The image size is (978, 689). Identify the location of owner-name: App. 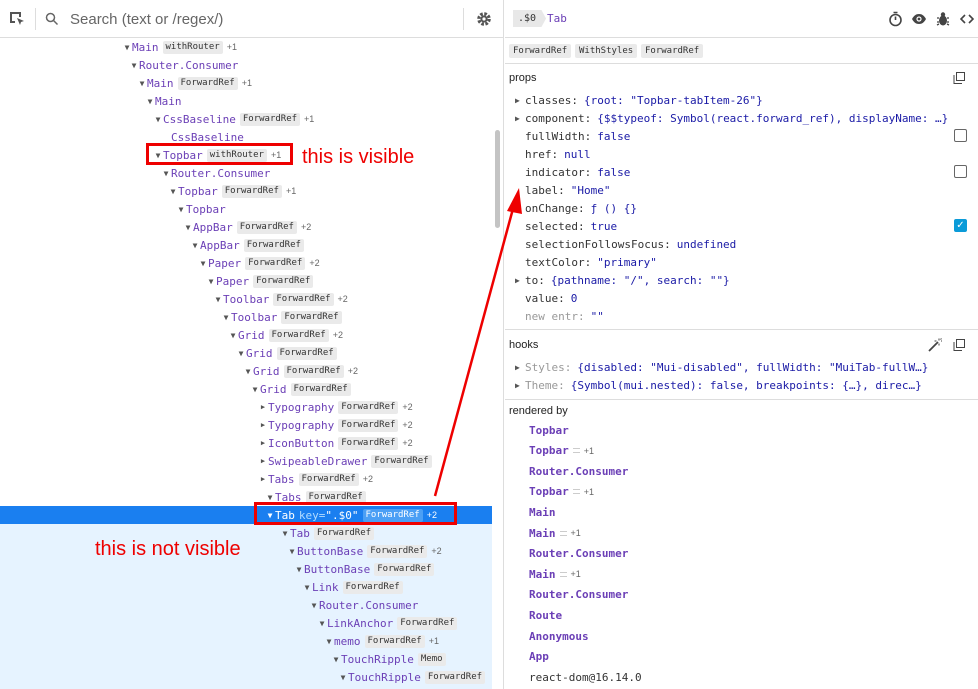
(539, 657).